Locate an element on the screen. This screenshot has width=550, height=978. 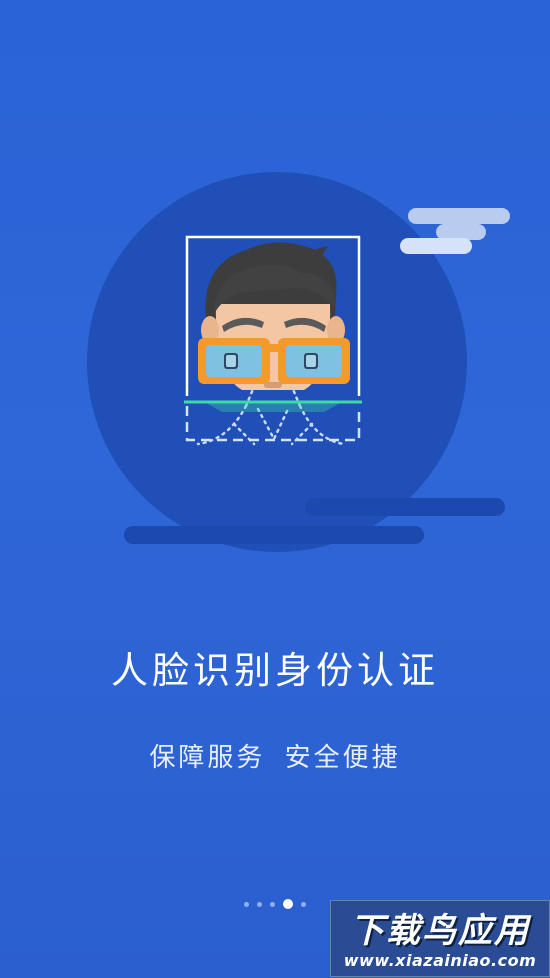
watermark: 下载鸟应用 www.xiazainiao.com is located at coordinates (440, 938).